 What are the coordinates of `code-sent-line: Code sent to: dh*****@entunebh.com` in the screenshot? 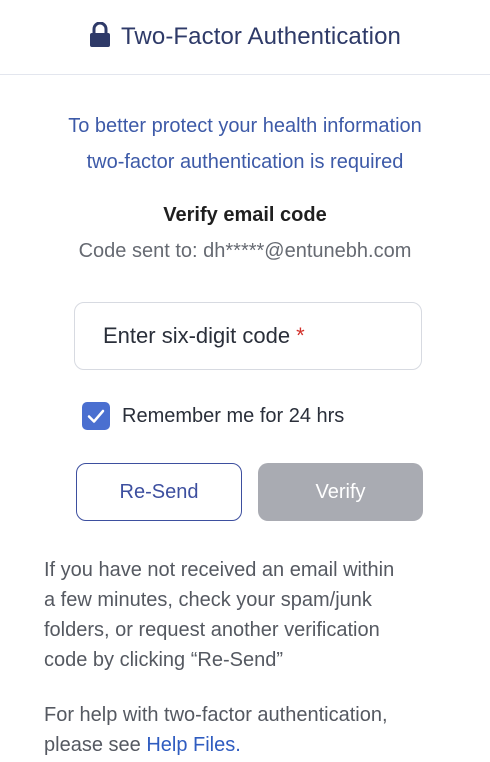 It's located at (245, 251).